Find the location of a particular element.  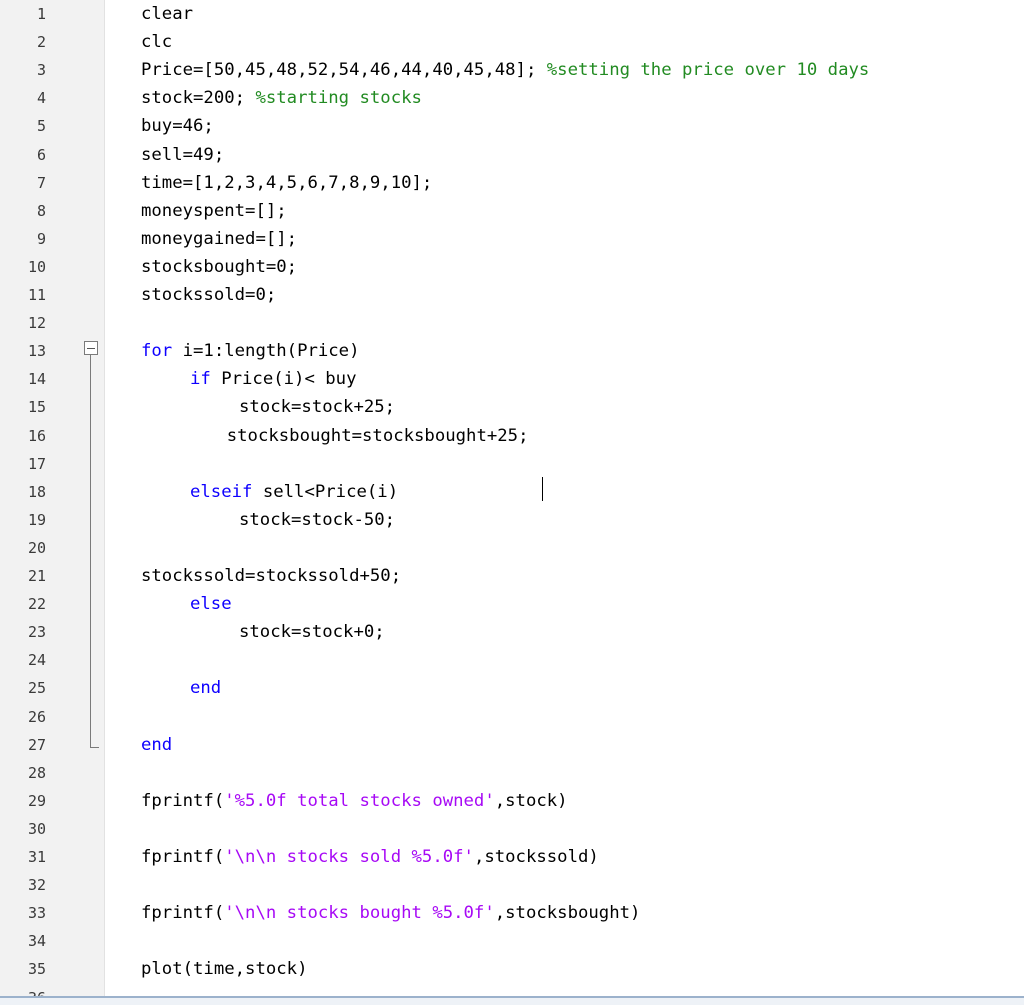

code-token-code: sell<Price(i) is located at coordinates (325, 491).